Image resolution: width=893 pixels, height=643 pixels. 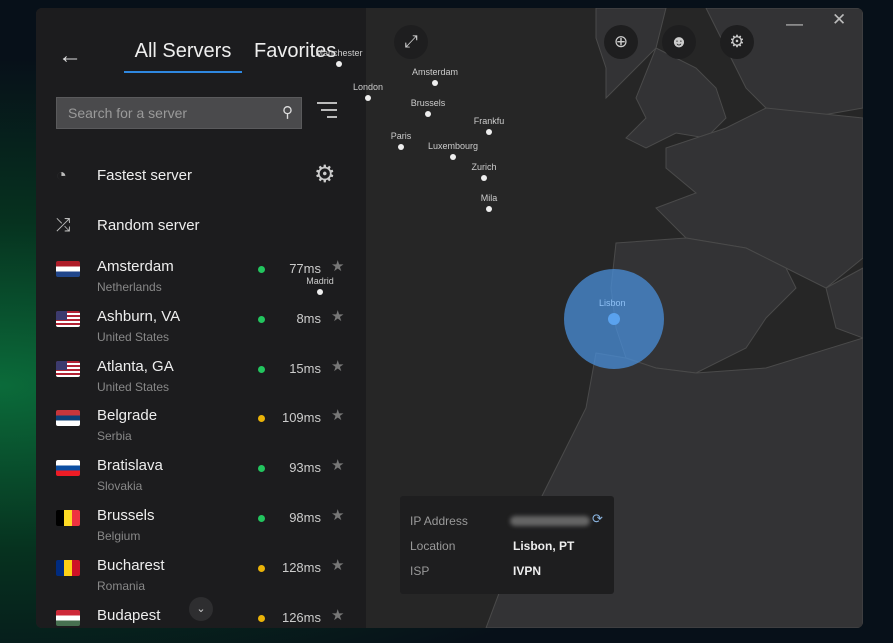 I want to click on filter-icon, so click(x=327, y=112).